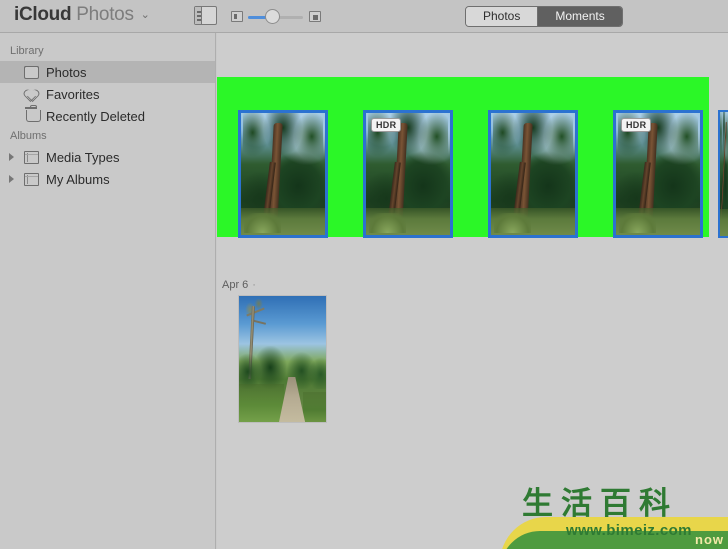 The height and width of the screenshot is (549, 728). What do you see at coordinates (709, 539) in the screenshot?
I see `watermark-corner-text: now` at bounding box center [709, 539].